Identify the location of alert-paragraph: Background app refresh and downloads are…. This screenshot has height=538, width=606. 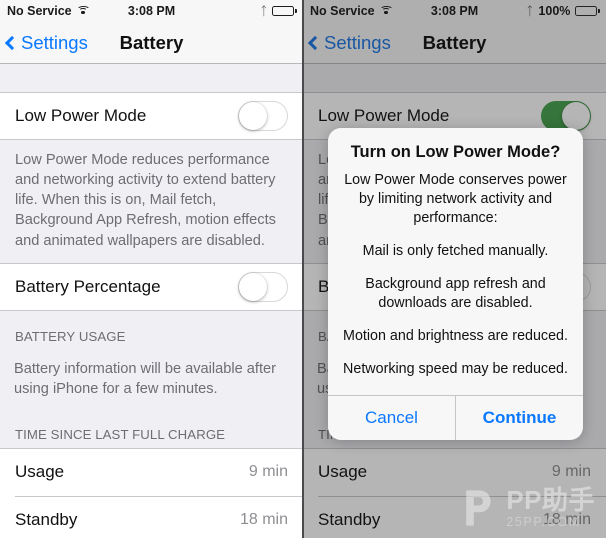
(455, 293).